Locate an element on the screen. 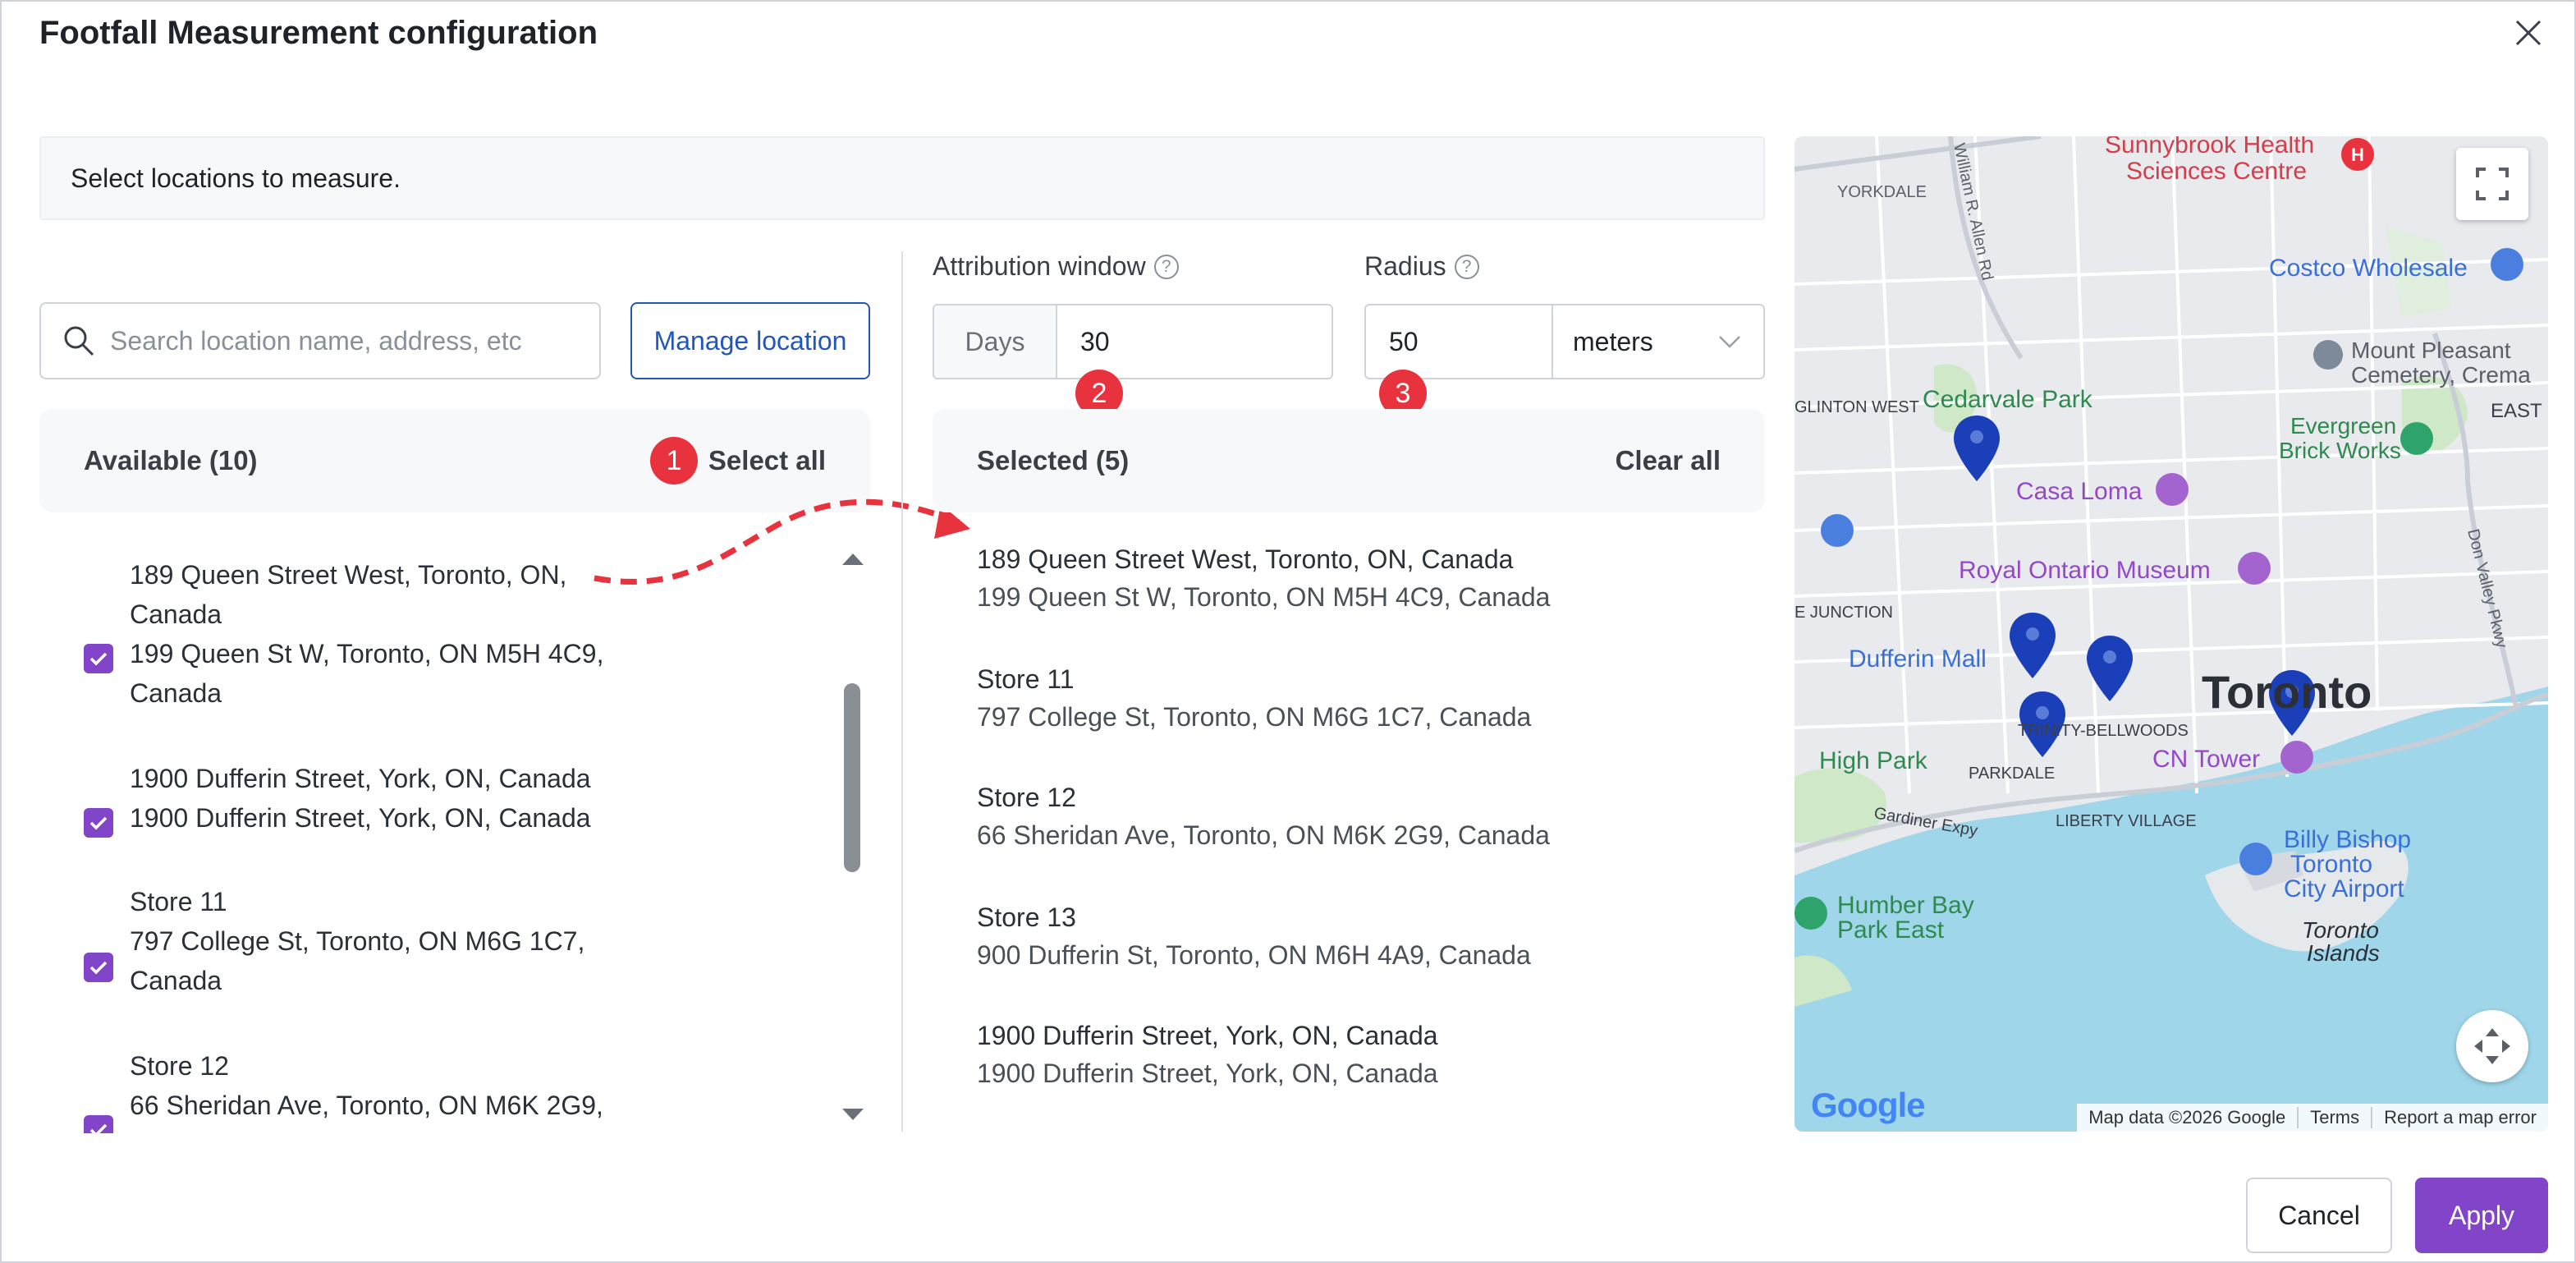 Image resolution: width=2576 pixels, height=1263 pixels. google-logo-text: Google is located at coordinates (1869, 1105).